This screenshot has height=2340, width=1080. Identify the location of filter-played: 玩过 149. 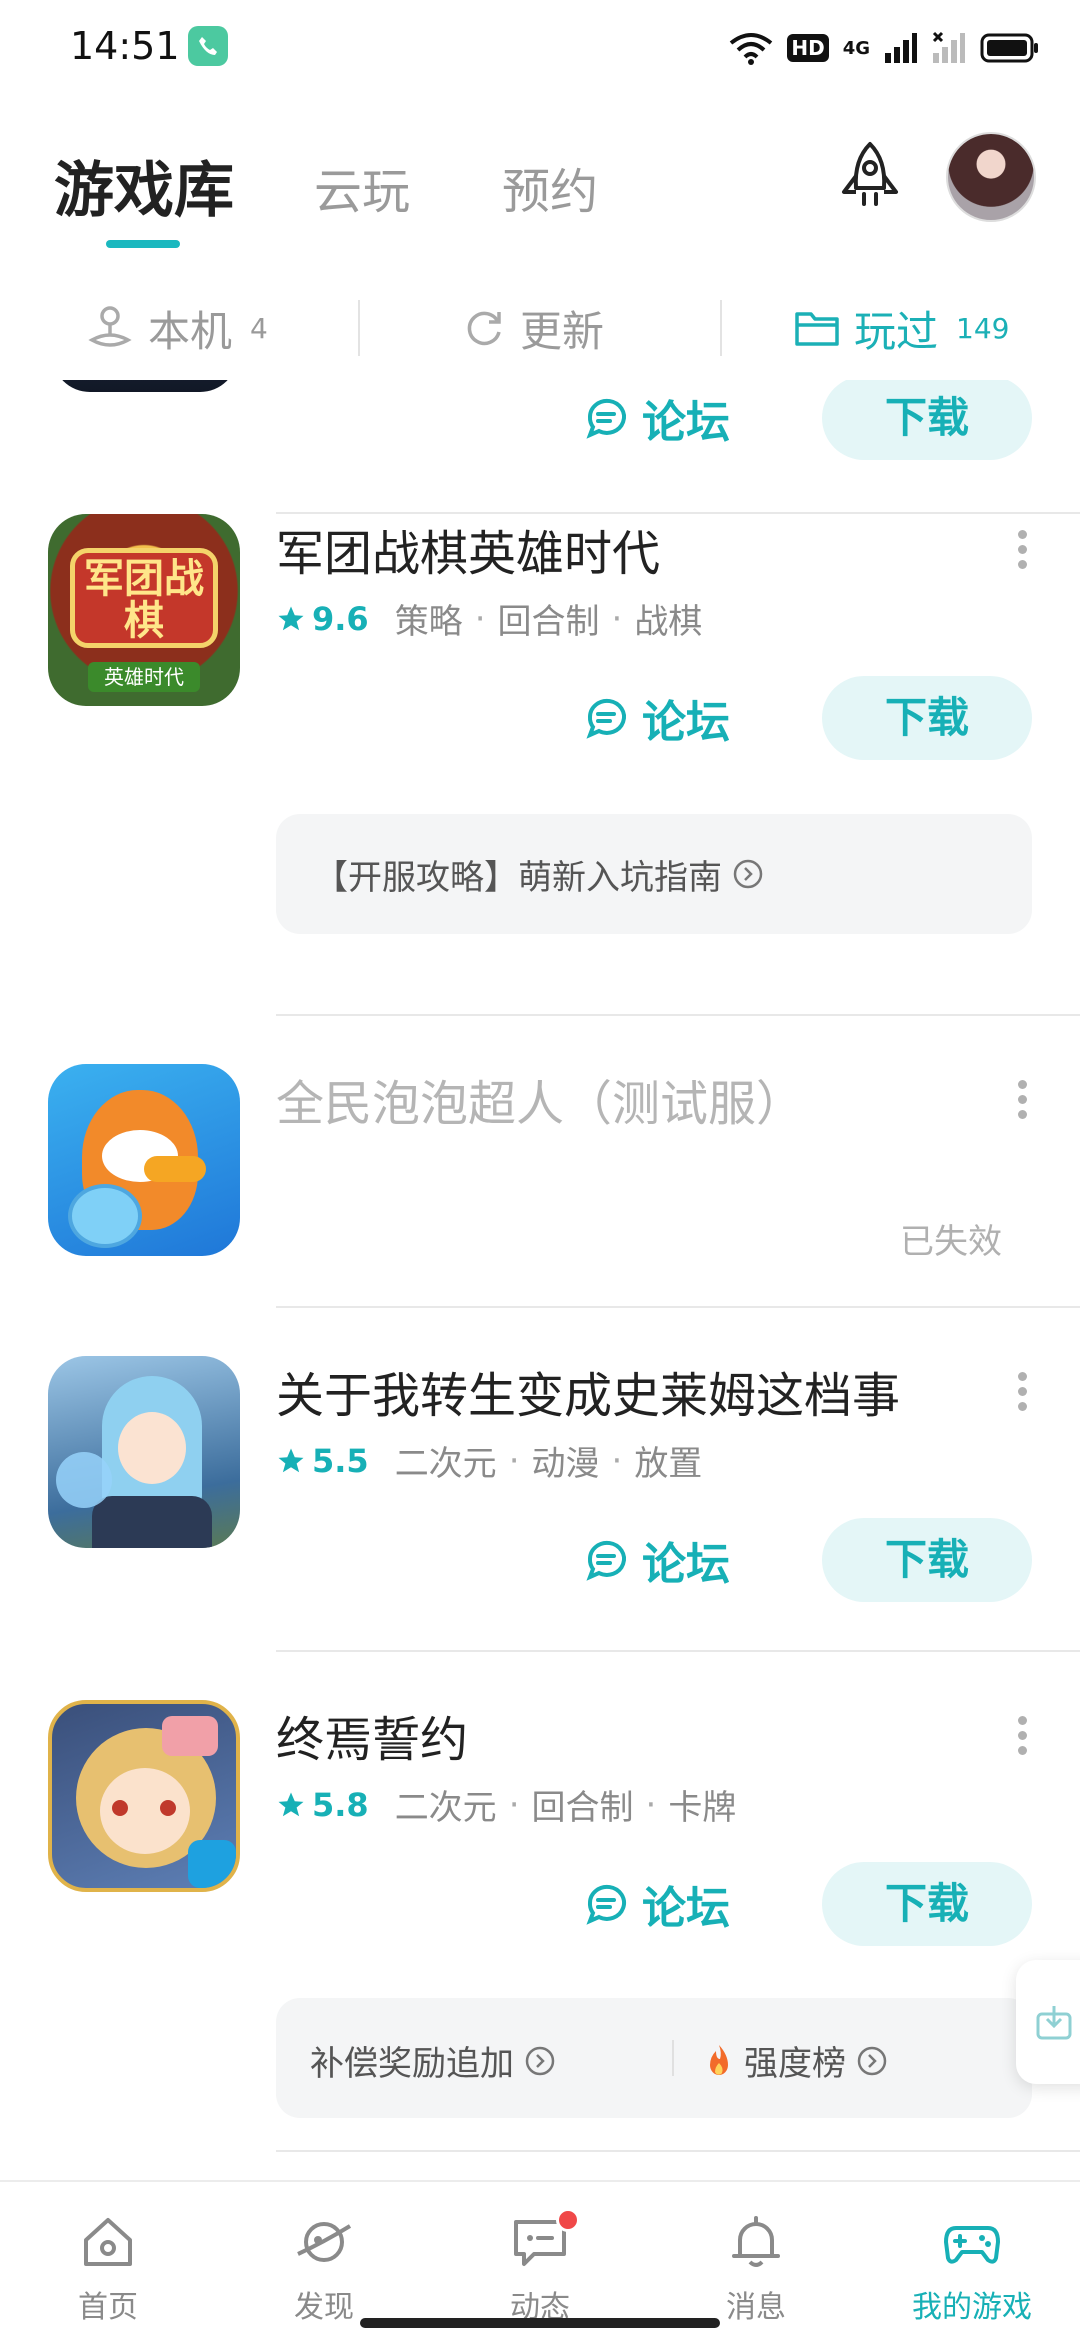
(901, 328).